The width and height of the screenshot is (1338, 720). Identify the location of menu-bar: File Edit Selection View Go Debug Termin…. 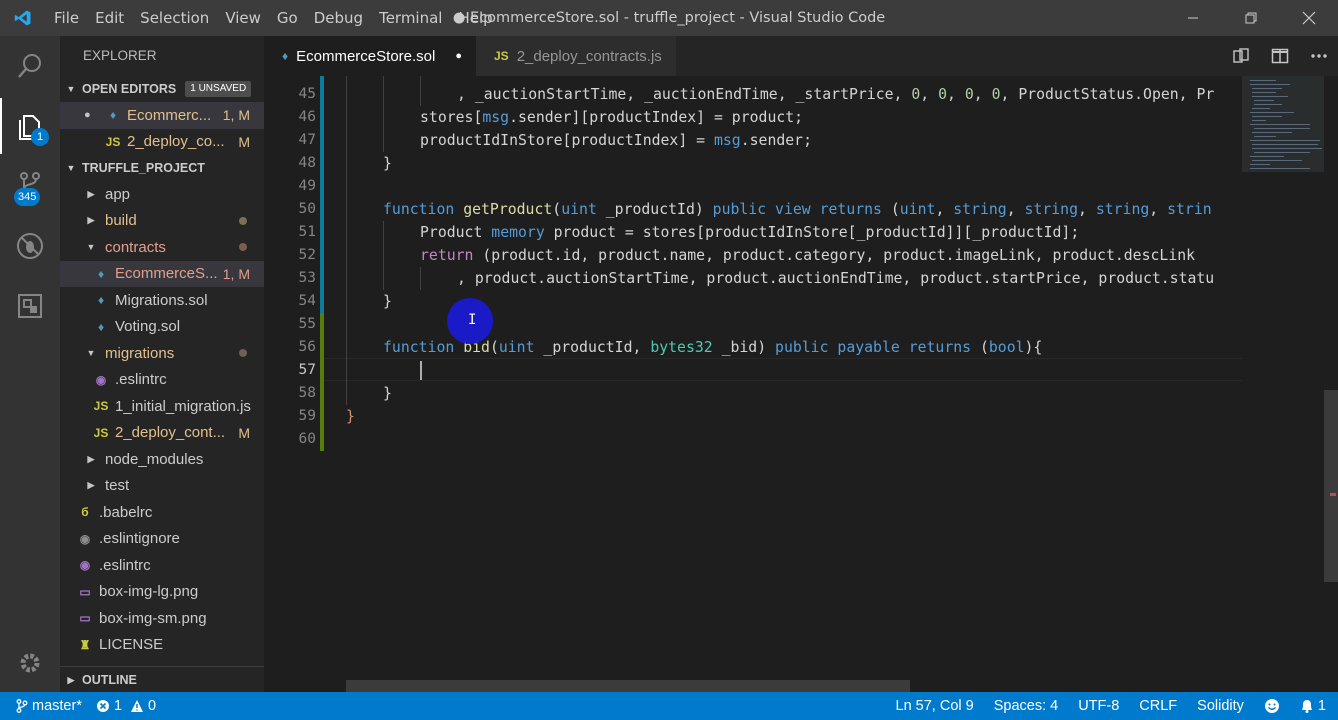
(273, 18).